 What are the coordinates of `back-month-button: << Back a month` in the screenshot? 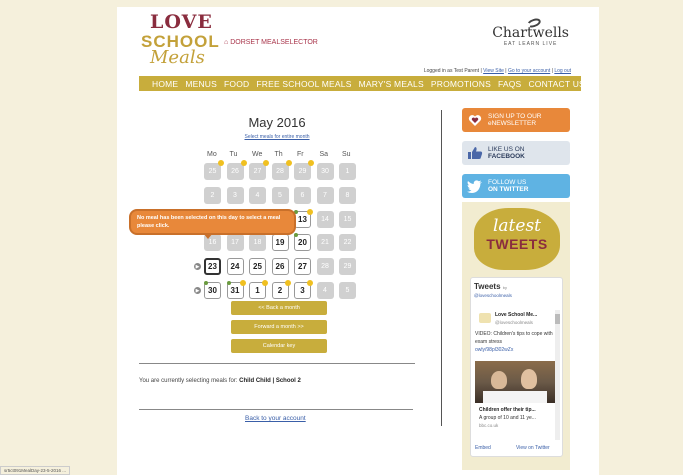 It's located at (279, 308).